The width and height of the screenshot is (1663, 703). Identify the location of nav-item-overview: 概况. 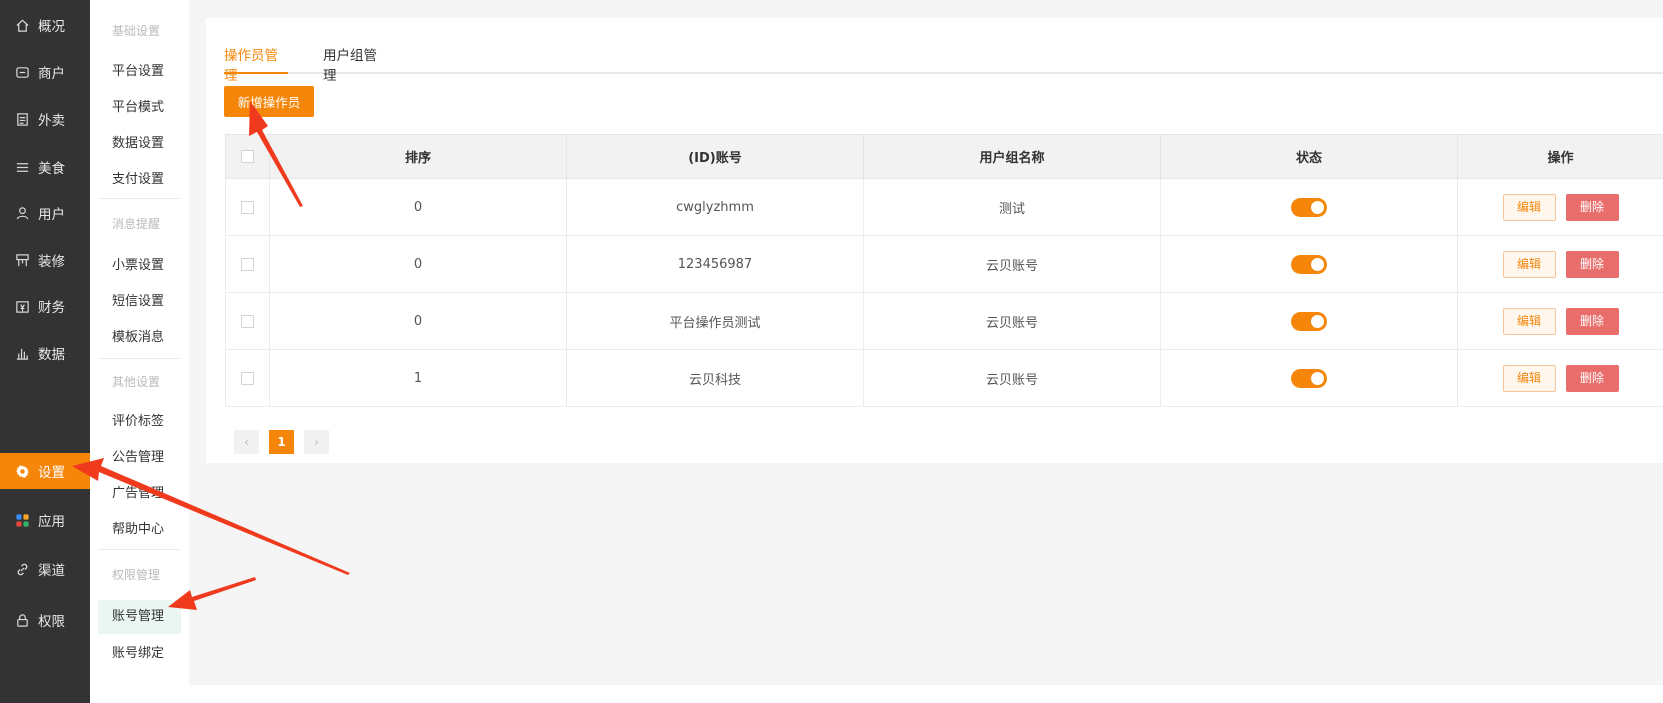
(45, 25).